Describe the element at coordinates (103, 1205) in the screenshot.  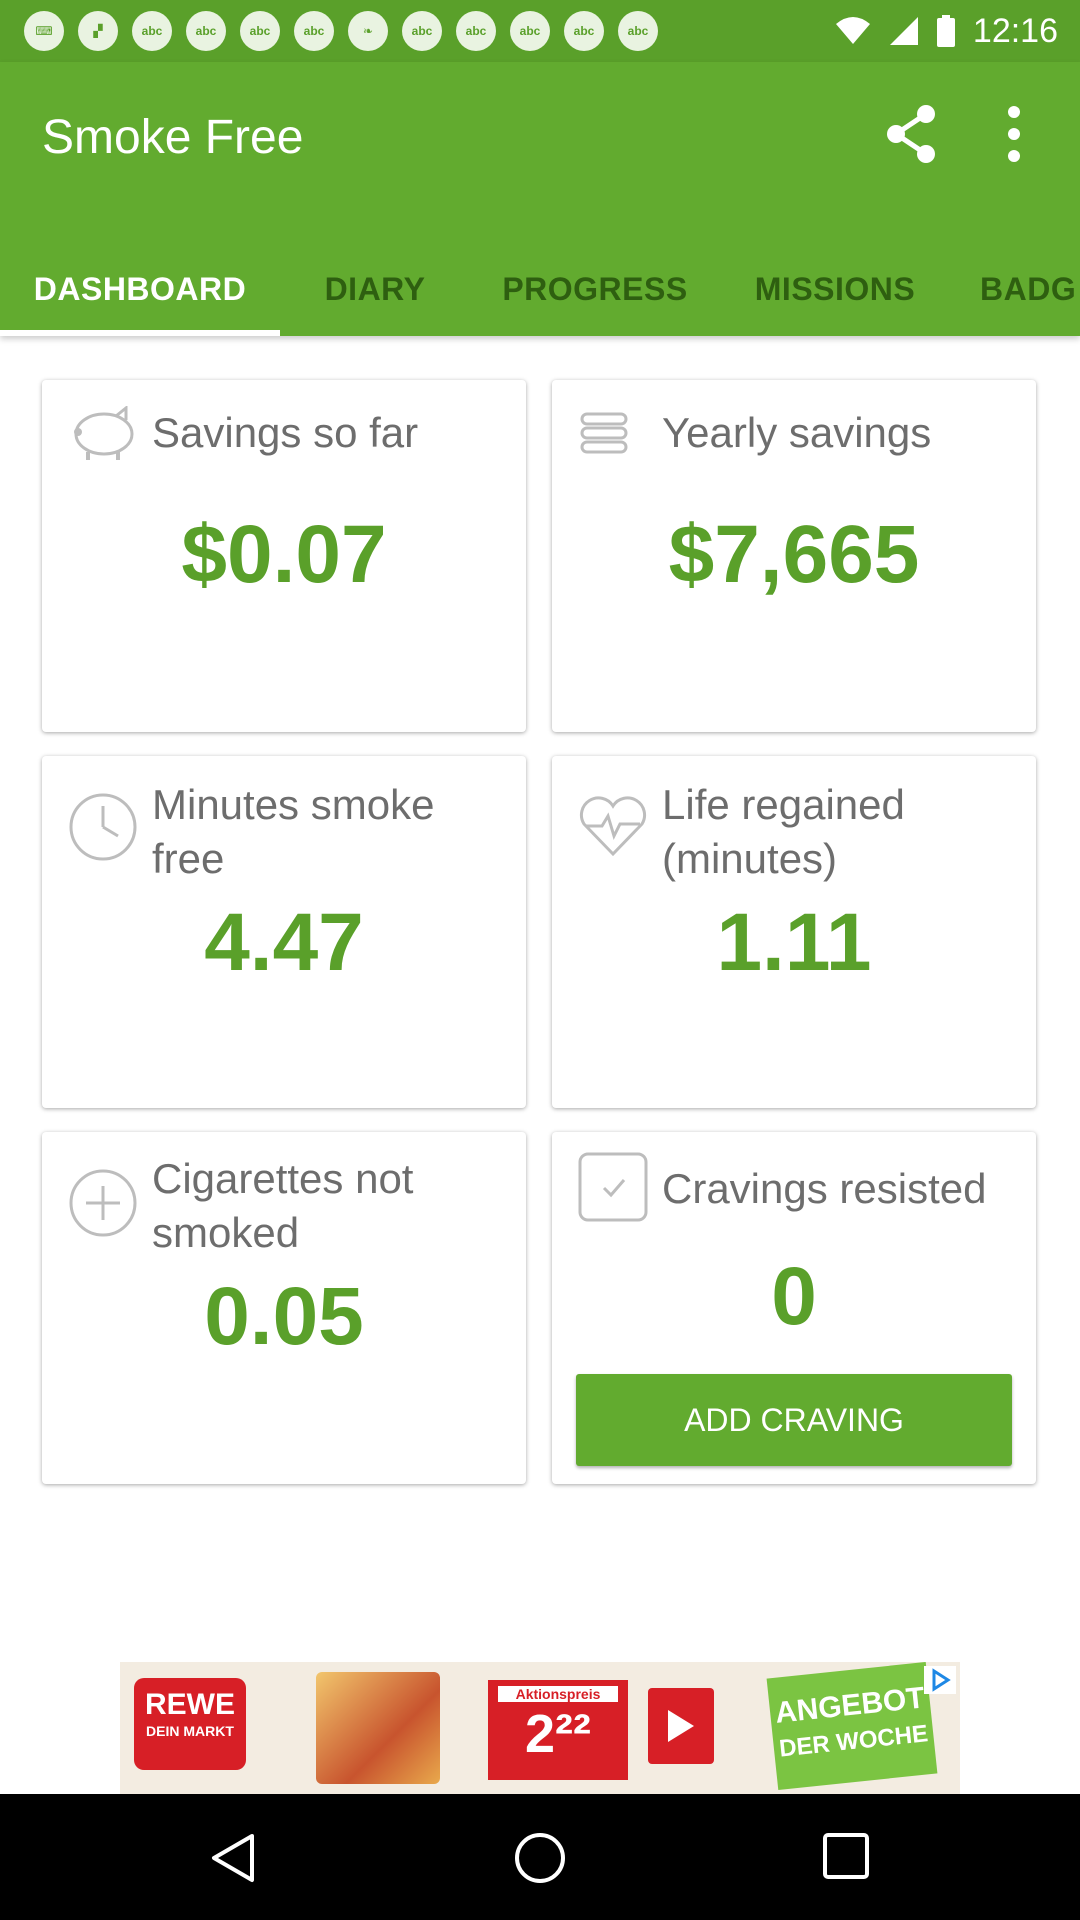
I see `plus-circle-icon` at that location.